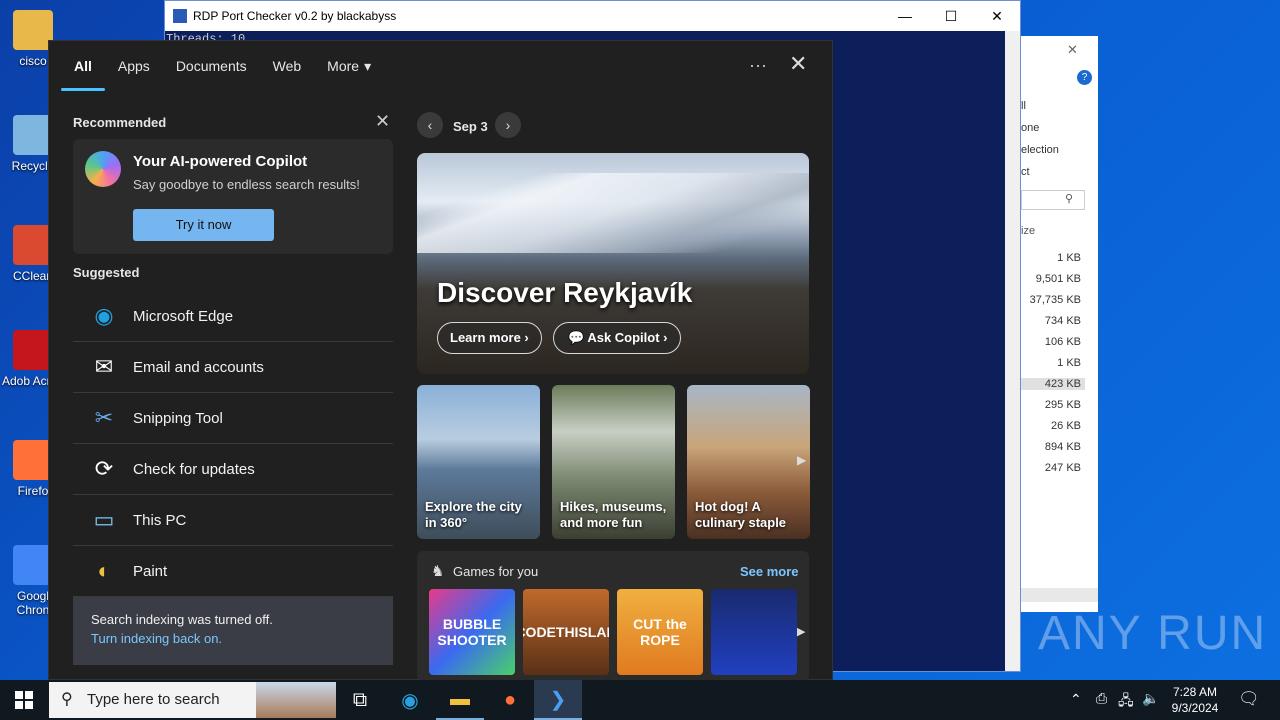 The width and height of the screenshot is (1280, 720). Describe the element at coordinates (349, 66) in the screenshot. I see `tab-more: More ▾` at that location.